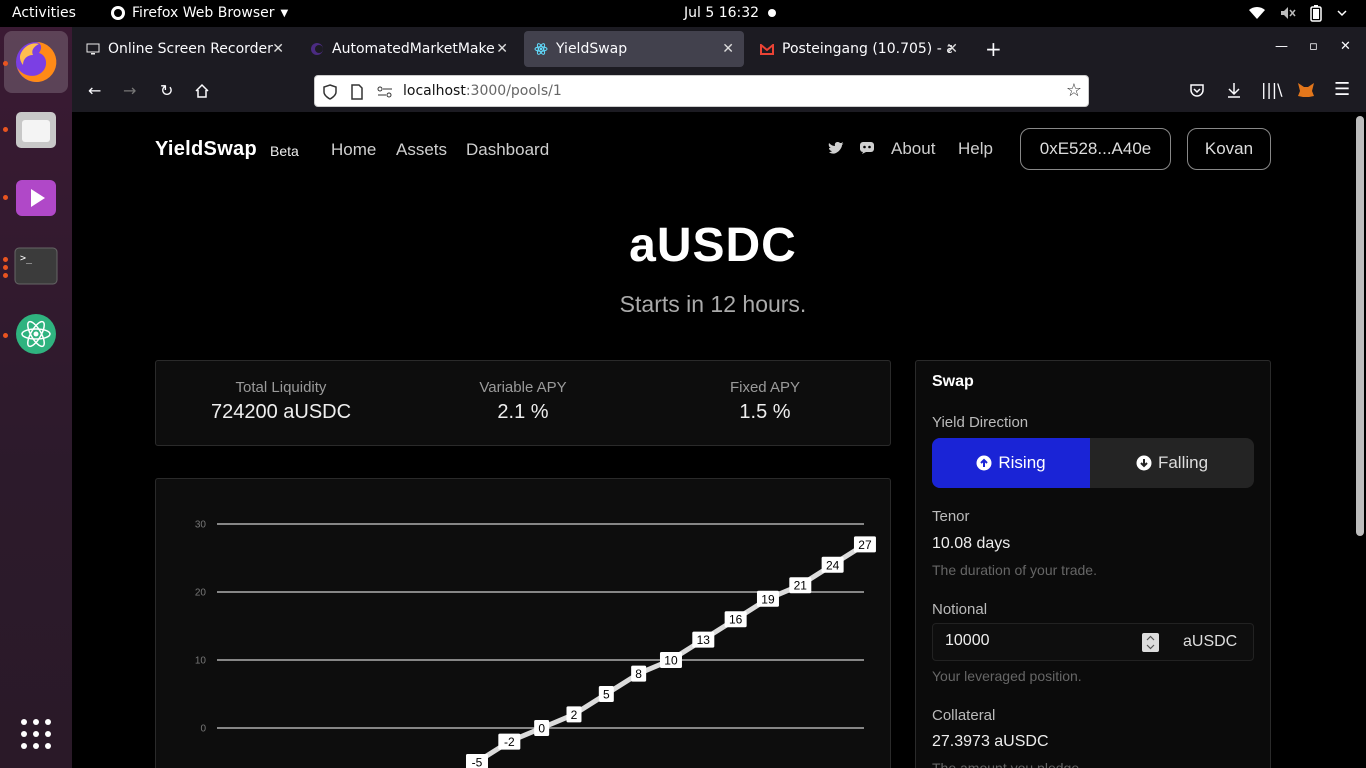 The height and width of the screenshot is (768, 1366). What do you see at coordinates (1298, 13) in the screenshot?
I see `system-tray` at bounding box center [1298, 13].